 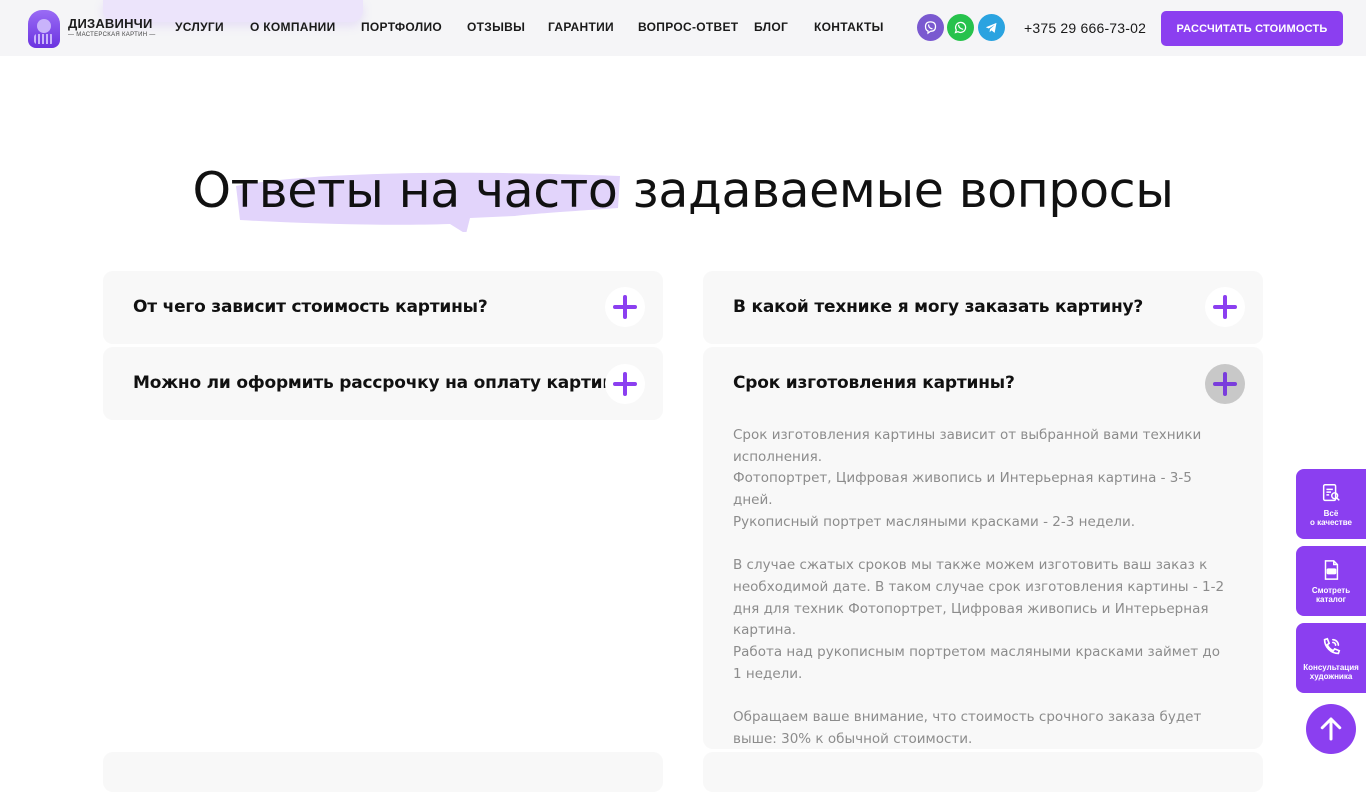 I want to click on faq-question: В какой технике я могу заказать картину?, so click(x=938, y=307).